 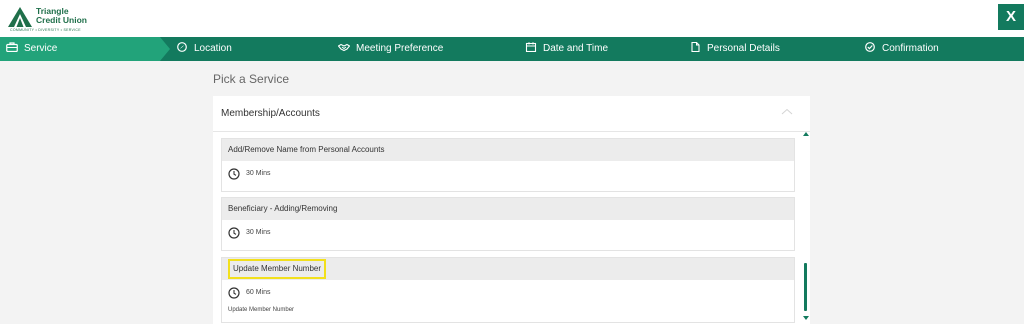 What do you see at coordinates (270, 113) in the screenshot?
I see `category-title: Membership/Accounts` at bounding box center [270, 113].